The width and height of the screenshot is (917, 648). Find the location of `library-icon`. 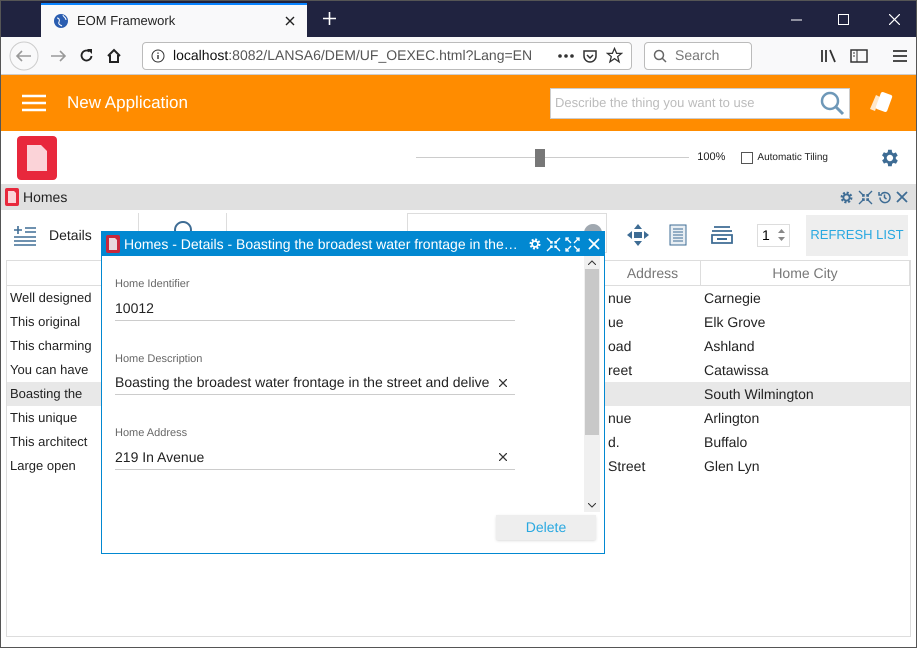

library-icon is located at coordinates (829, 56).